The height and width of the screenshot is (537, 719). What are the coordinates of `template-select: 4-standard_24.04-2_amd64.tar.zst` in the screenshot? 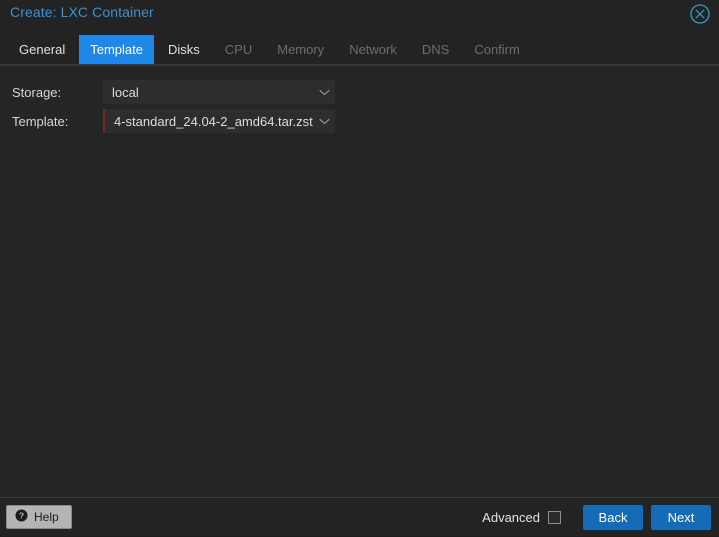 It's located at (219, 121).